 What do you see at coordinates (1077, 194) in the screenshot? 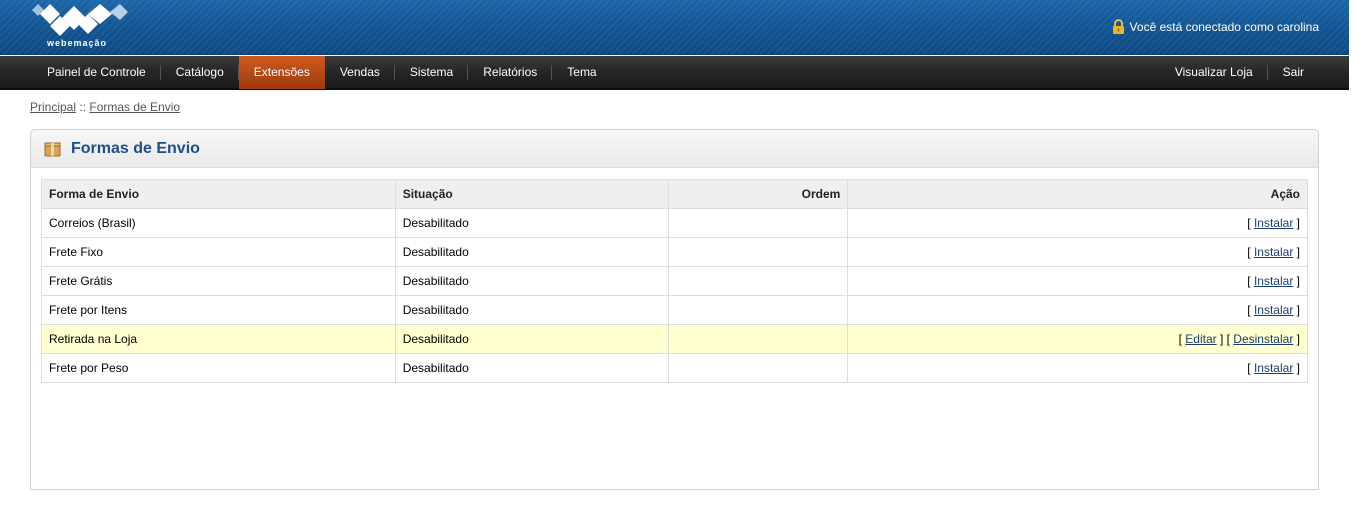
I see `column-header-action: Ação` at bounding box center [1077, 194].